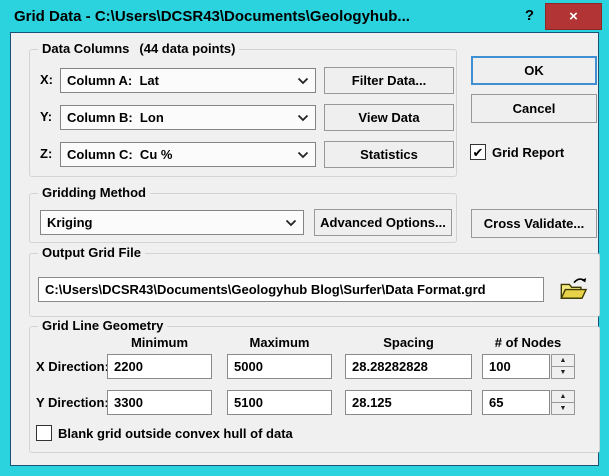 The image size is (609, 476). I want to click on data-columns-title: Data Columns, so click(86, 48).